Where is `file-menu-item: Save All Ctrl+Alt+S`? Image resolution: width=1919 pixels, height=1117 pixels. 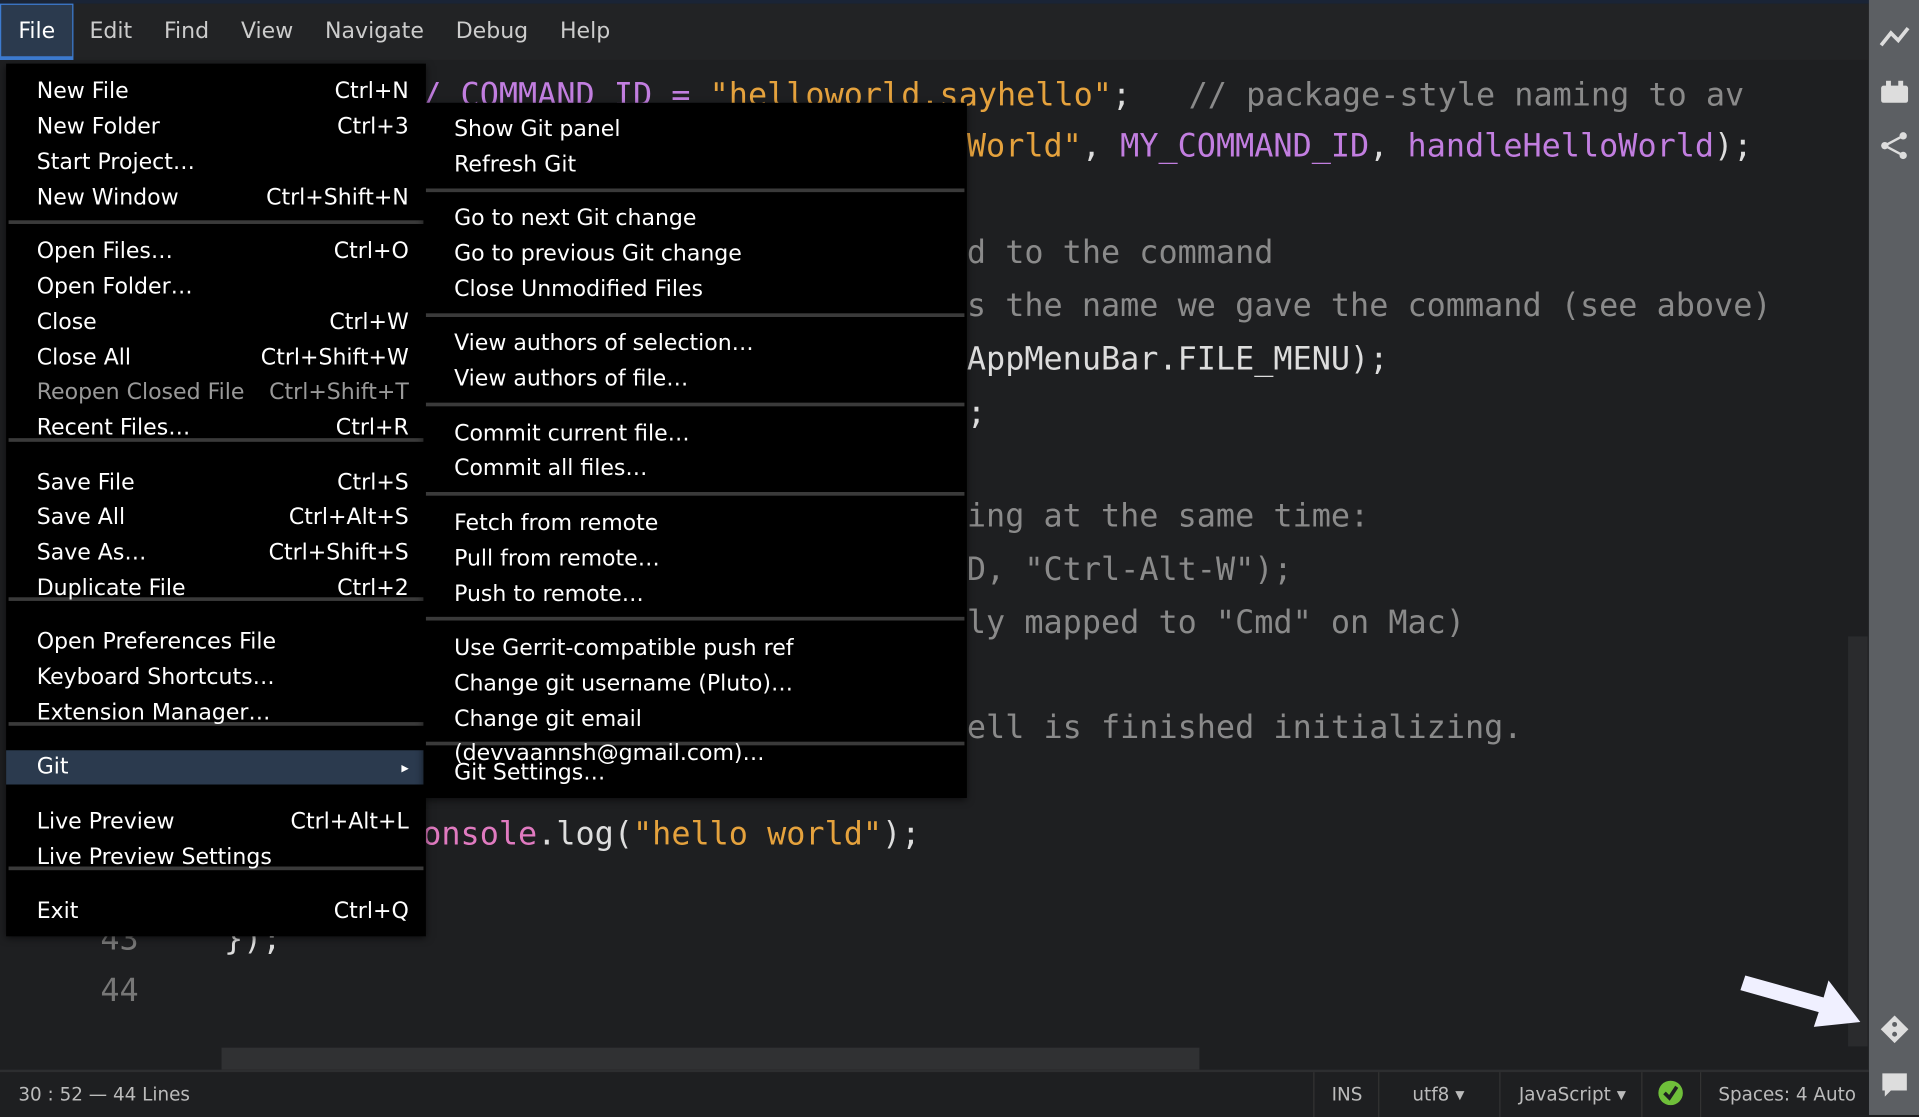 file-menu-item: Save All Ctrl+Alt+S is located at coordinates (216, 518).